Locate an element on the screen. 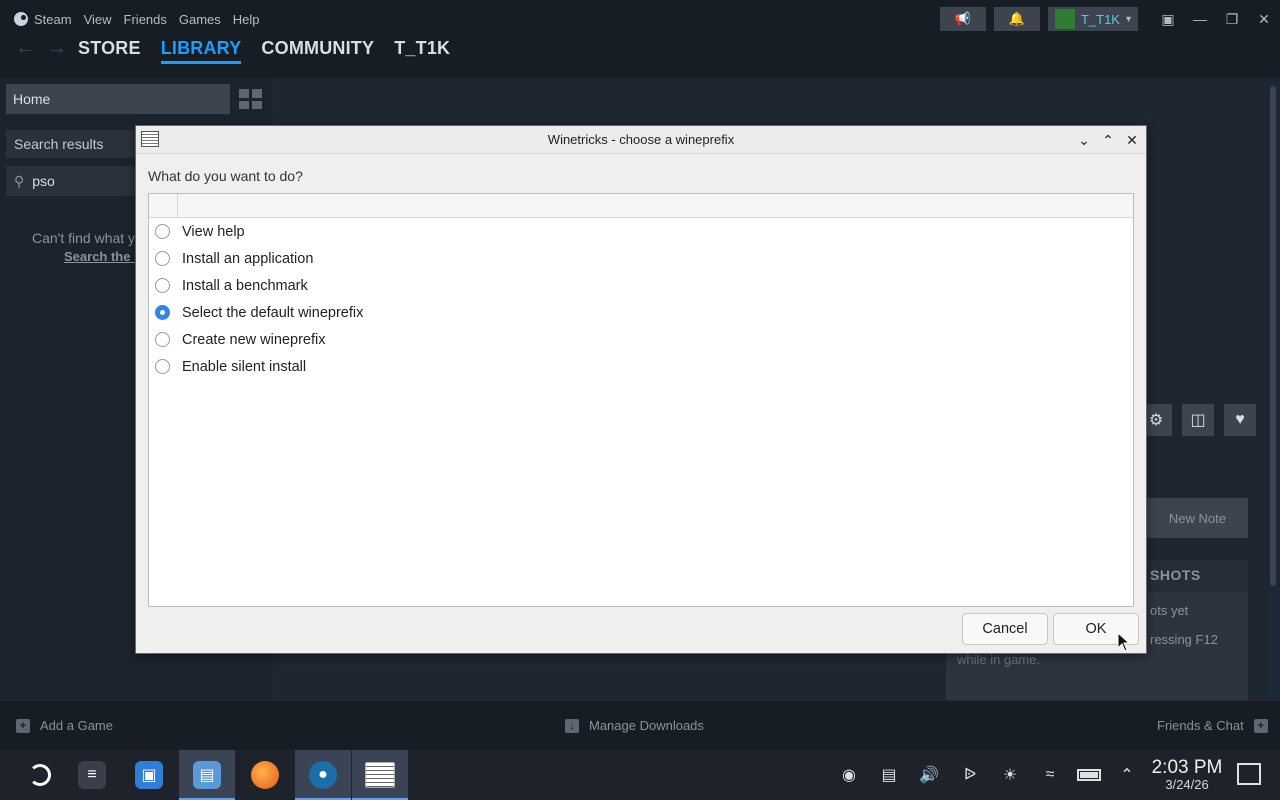  nav-community: COMMUNITY is located at coordinates (317, 48).